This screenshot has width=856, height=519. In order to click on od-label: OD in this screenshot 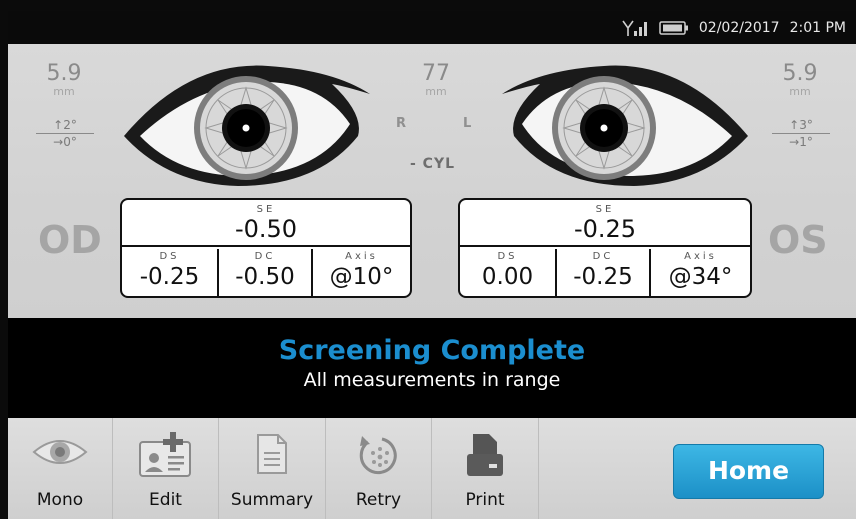, I will do `click(70, 240)`.